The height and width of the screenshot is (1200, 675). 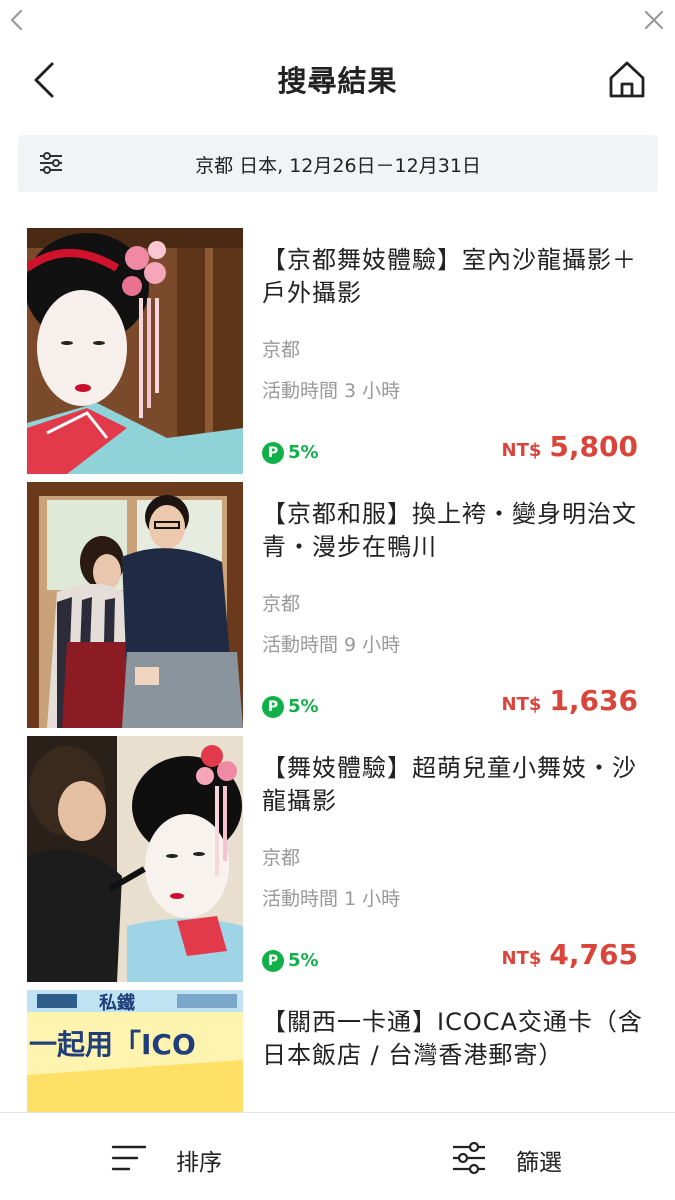 What do you see at coordinates (457, 1039) in the screenshot?
I see `product-title: 【關西一卡通】ICOCA交通卡（含日本飯店 / 台灣香港郵寄）` at bounding box center [457, 1039].